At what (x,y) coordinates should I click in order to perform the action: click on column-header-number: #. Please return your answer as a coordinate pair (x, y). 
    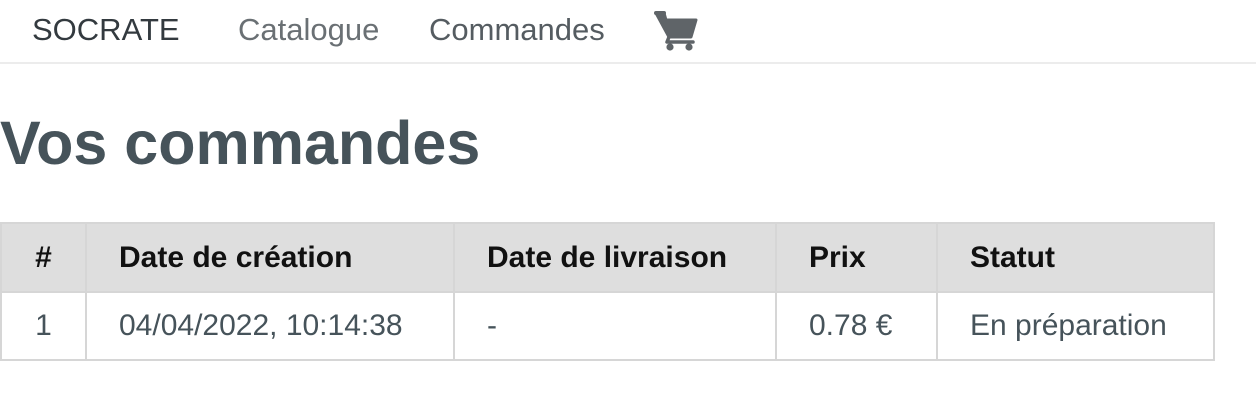
    Looking at the image, I should click on (43, 257).